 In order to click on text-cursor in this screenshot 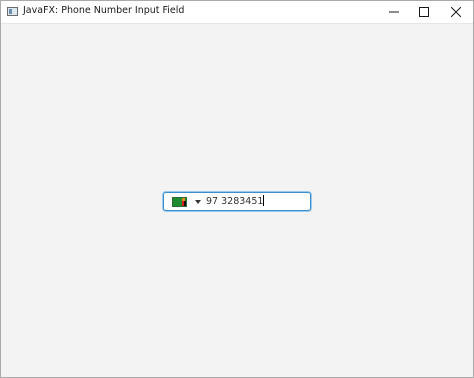, I will do `click(264, 200)`.